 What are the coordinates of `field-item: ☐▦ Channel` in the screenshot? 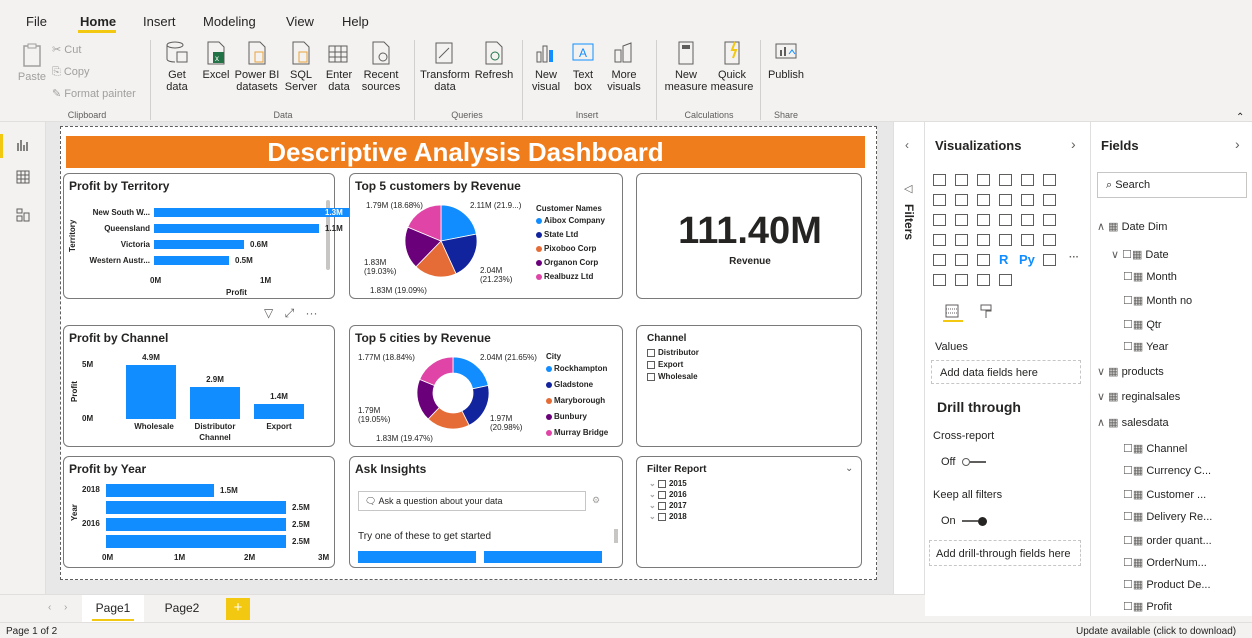 It's located at (1155, 448).